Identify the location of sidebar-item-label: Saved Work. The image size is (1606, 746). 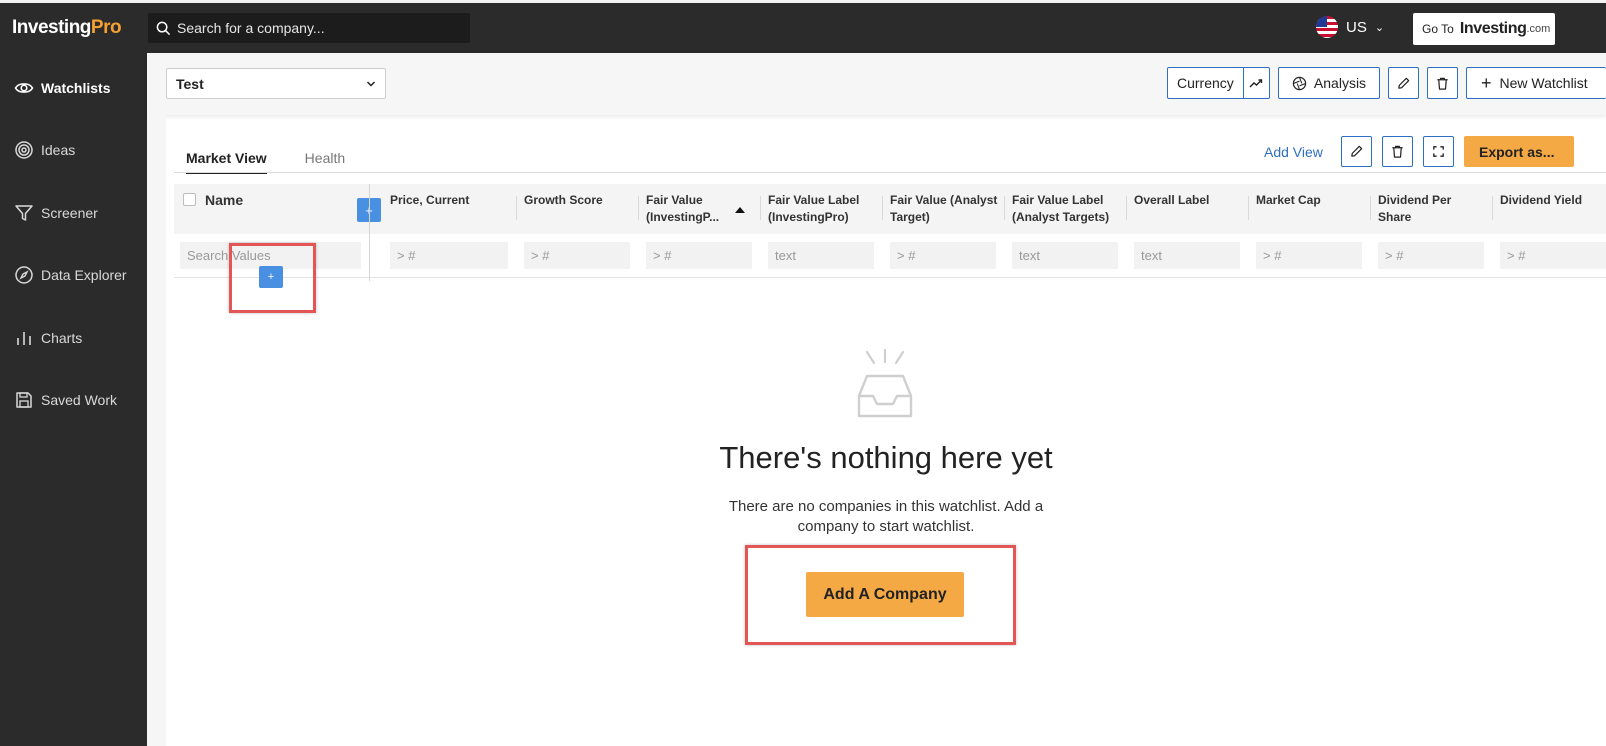
(79, 400).